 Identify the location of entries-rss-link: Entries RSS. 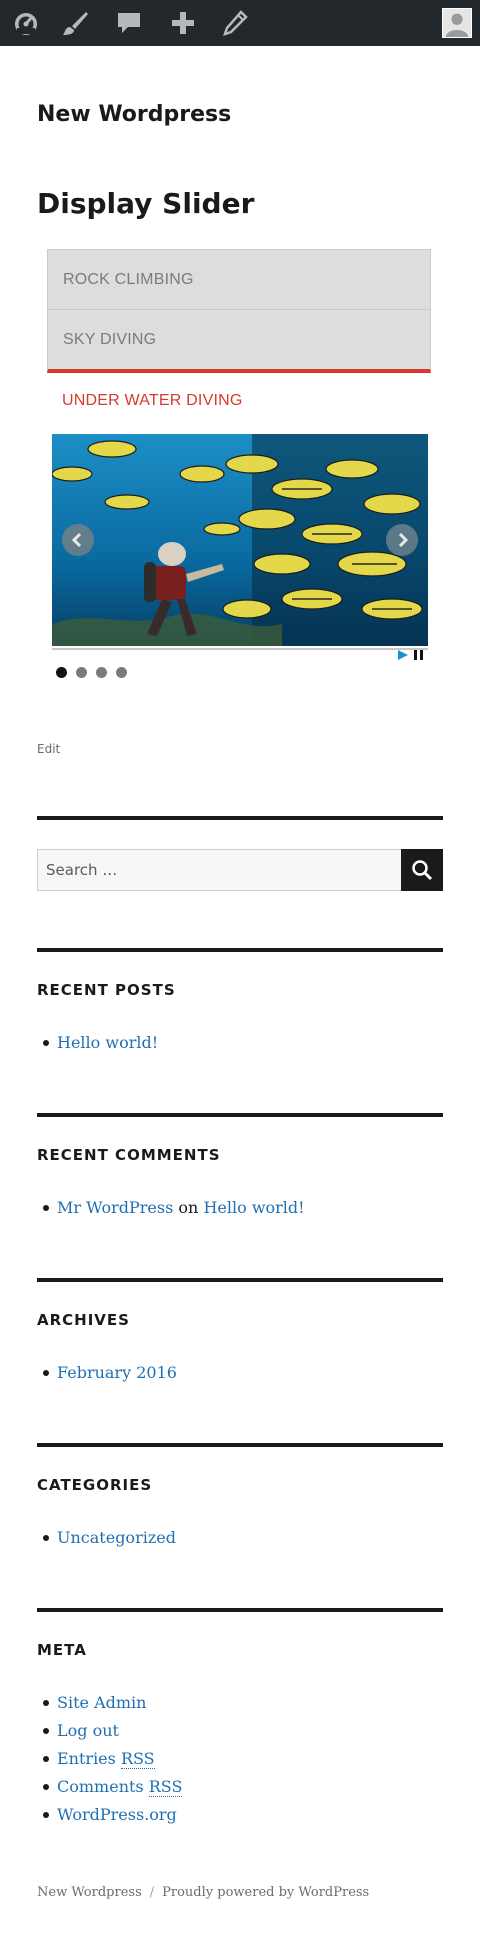
(106, 1759).